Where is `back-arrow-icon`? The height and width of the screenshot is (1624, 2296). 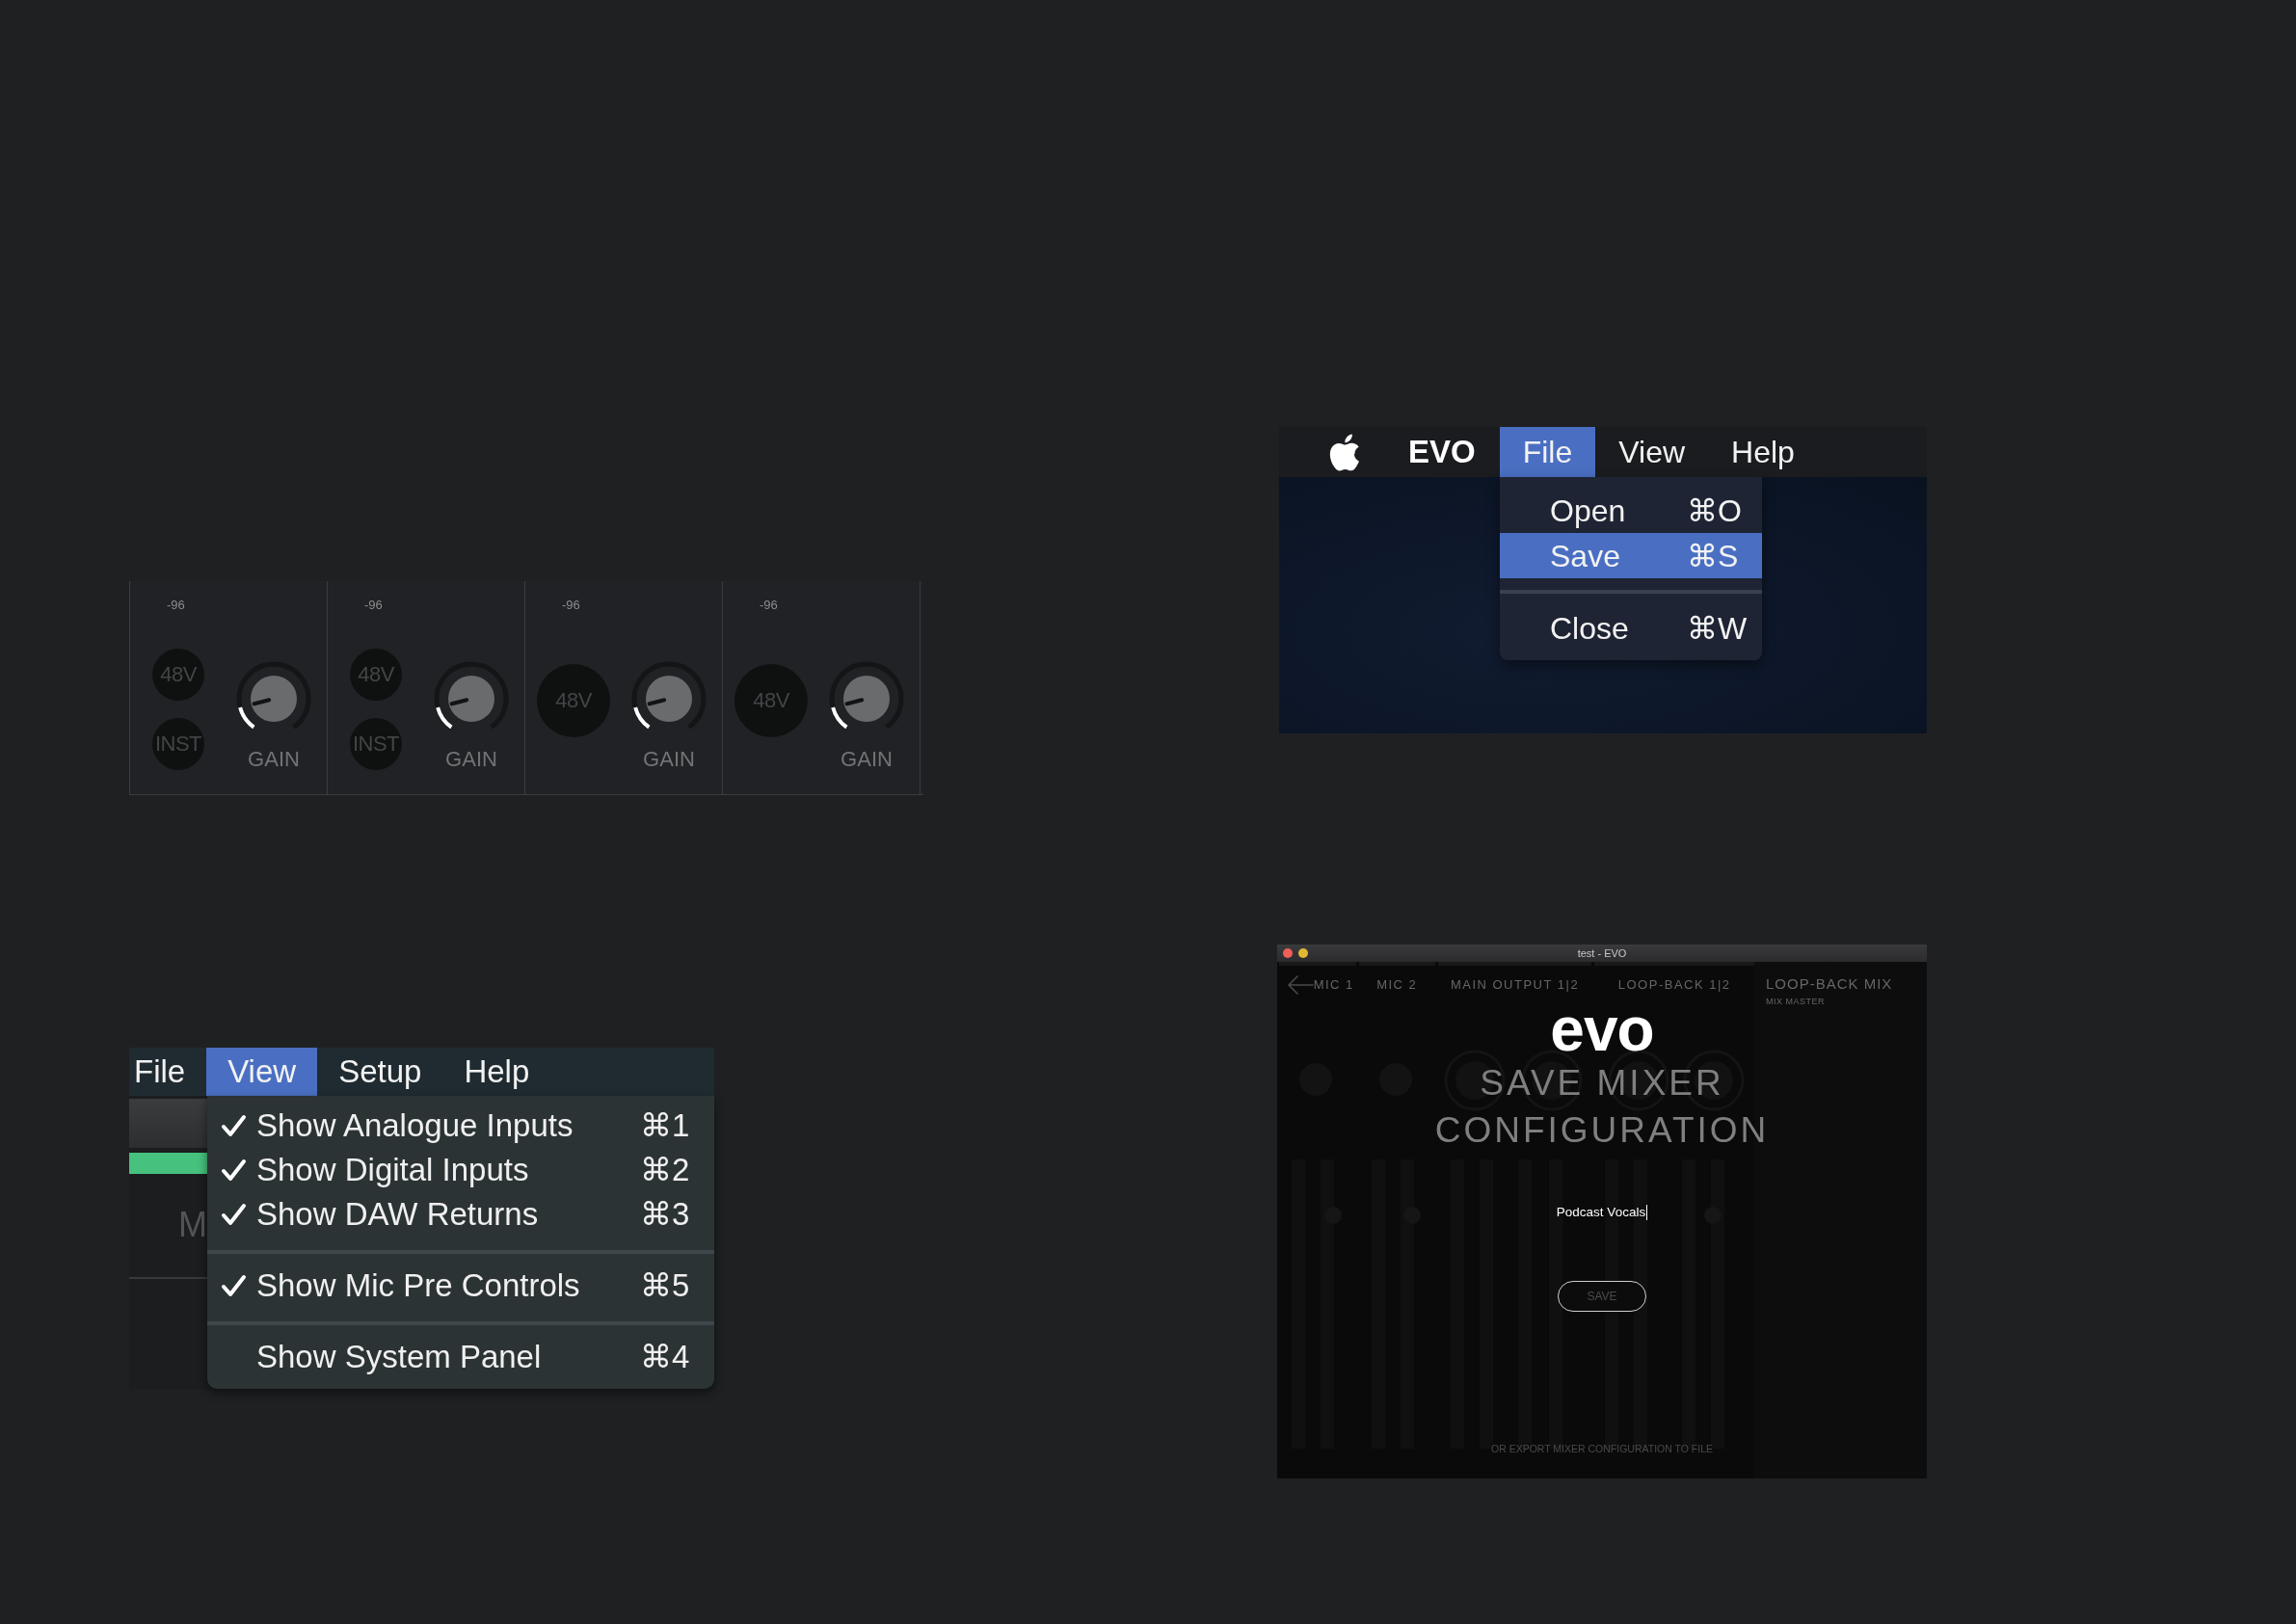
back-arrow-icon is located at coordinates (1300, 985).